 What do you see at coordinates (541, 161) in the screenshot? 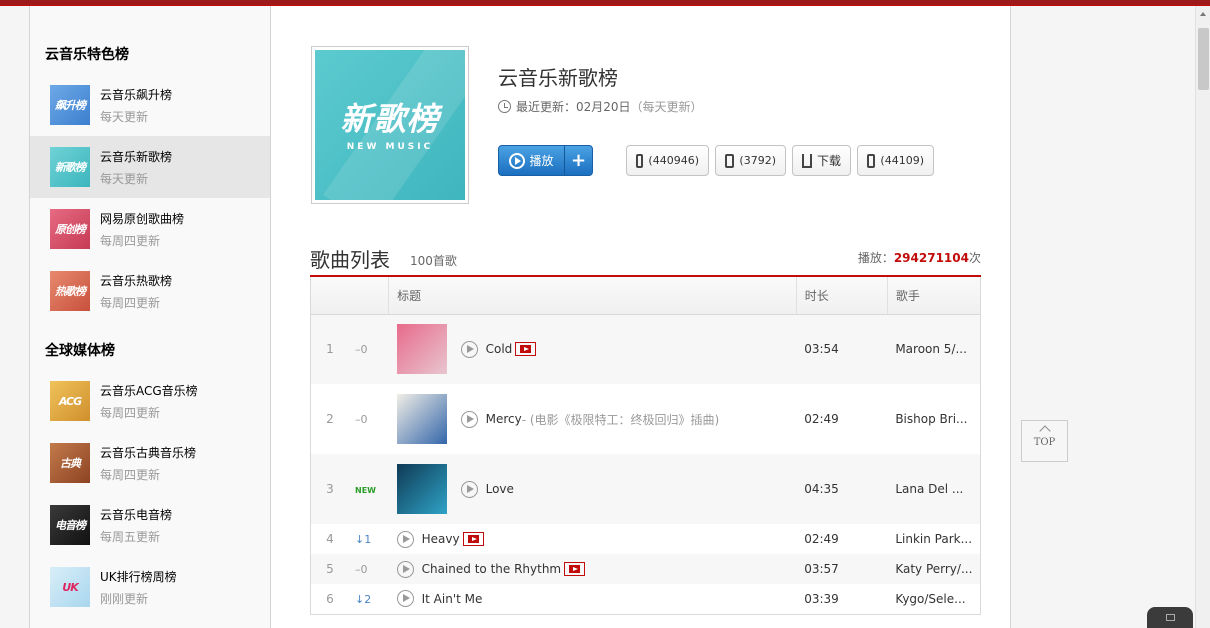
I see `play-label: 播放` at bounding box center [541, 161].